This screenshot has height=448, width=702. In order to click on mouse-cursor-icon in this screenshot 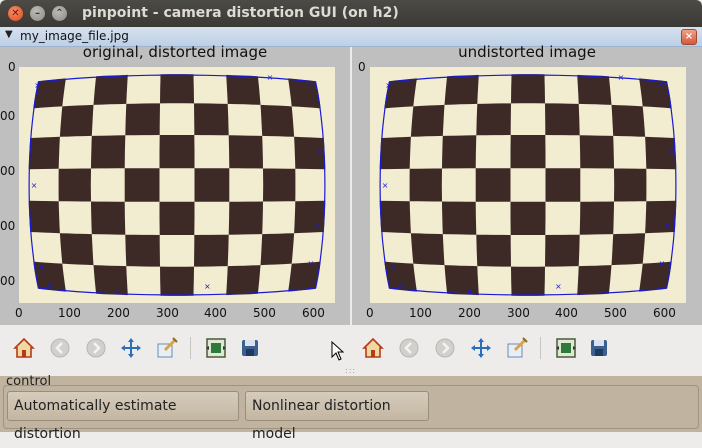, I will do `click(338, 351)`.